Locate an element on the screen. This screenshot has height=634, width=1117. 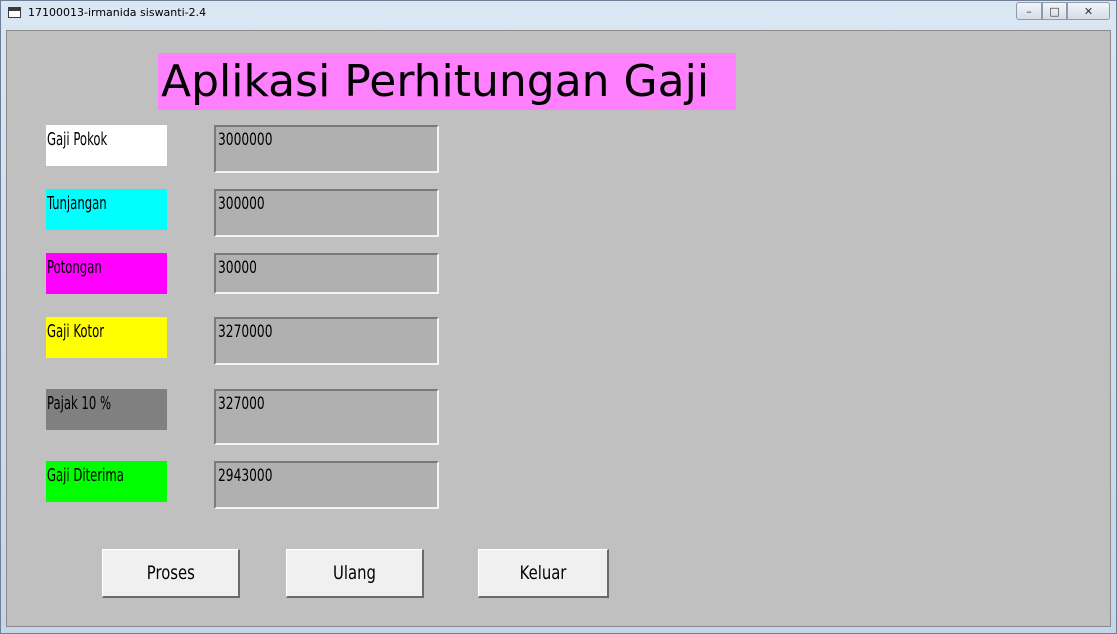
maximize-icon: □ is located at coordinates (1054, 11).